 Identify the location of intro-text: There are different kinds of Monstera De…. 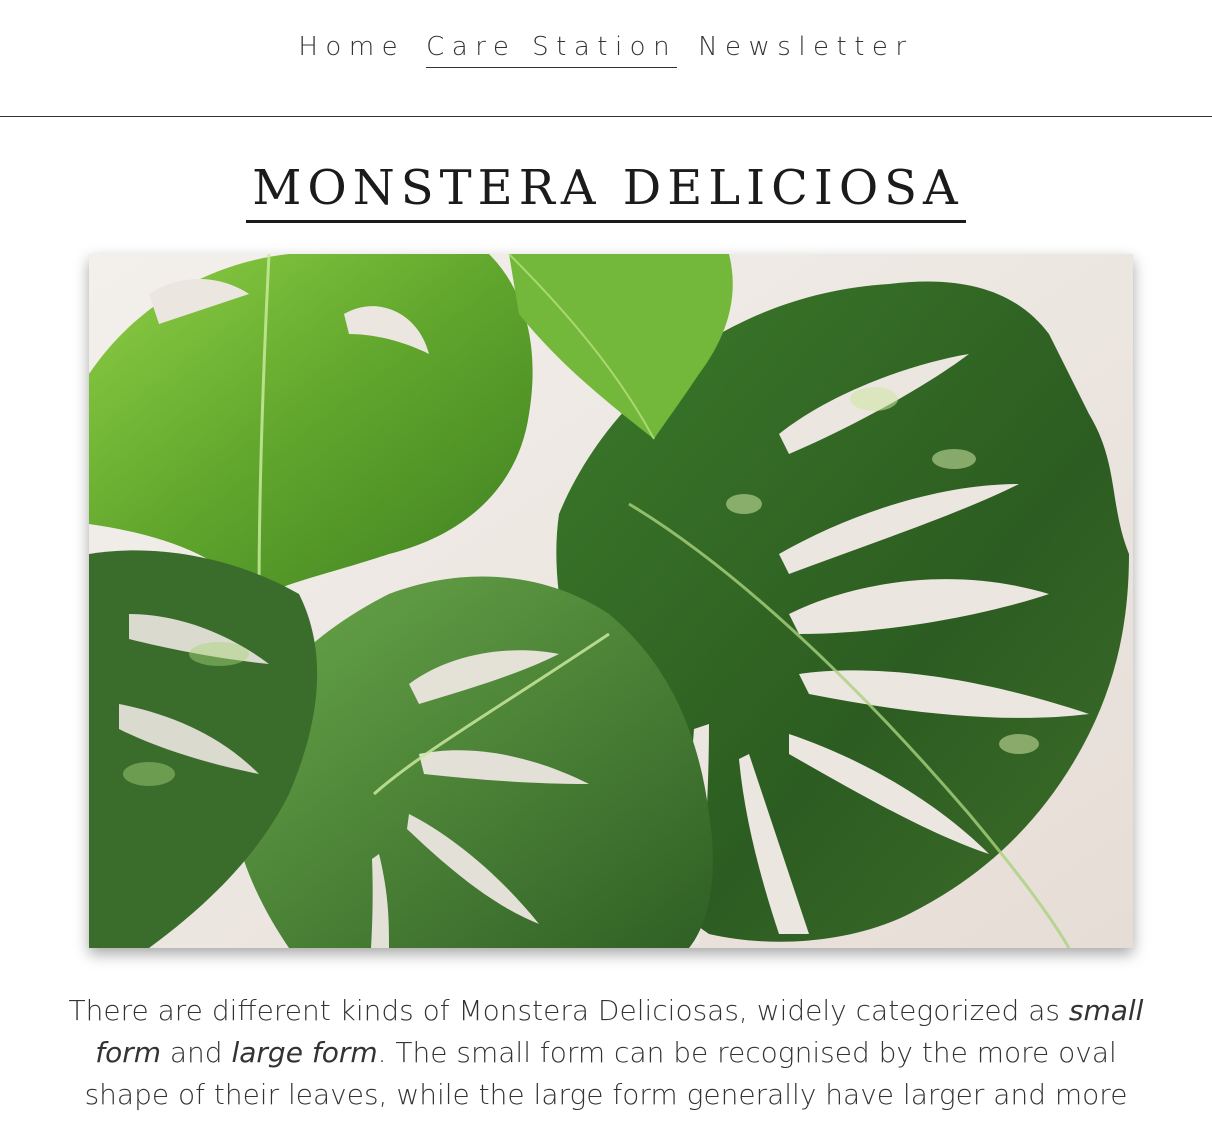
(568, 1010).